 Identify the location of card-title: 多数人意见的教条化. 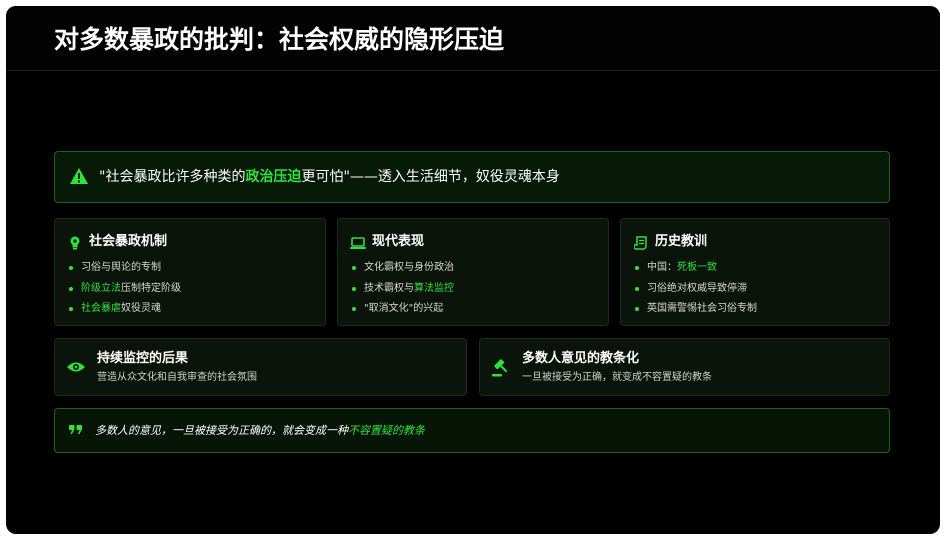
(581, 358).